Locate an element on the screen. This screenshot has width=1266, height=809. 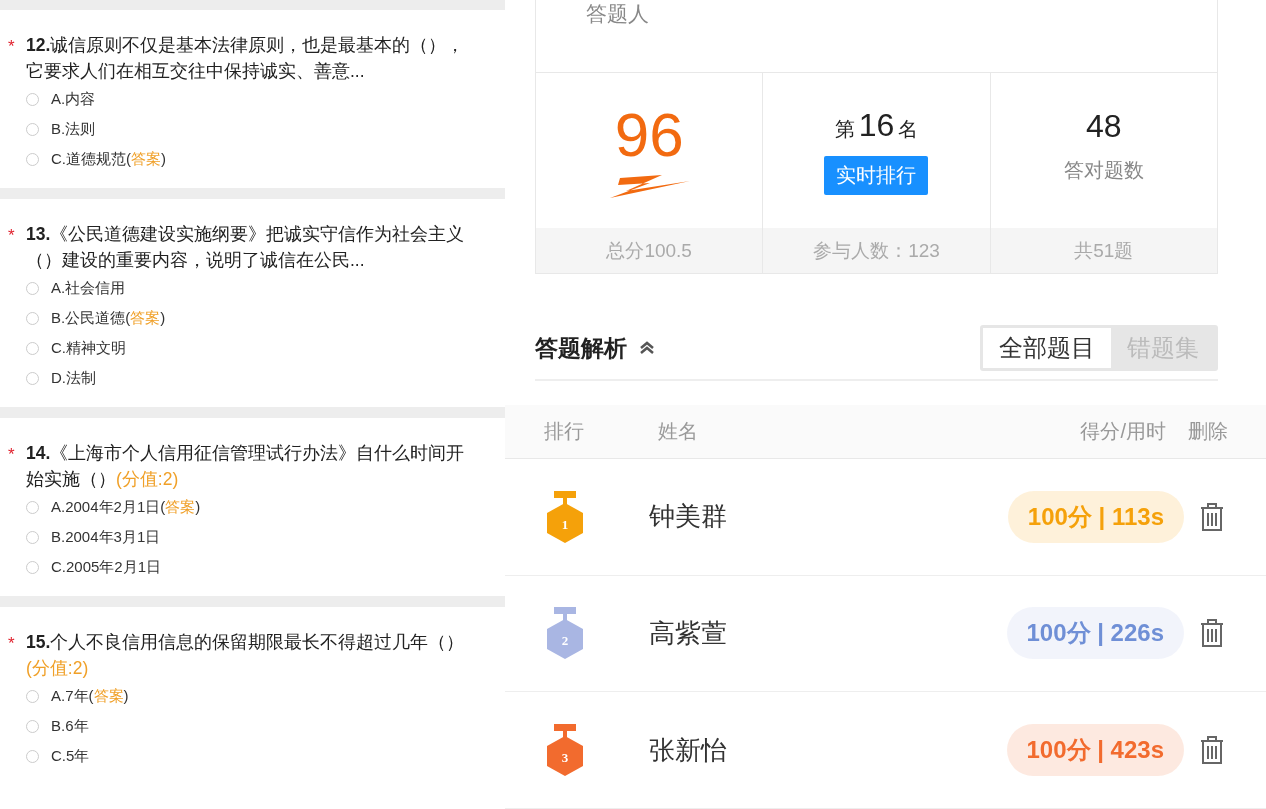
option-label: B.6年 is located at coordinates (70, 726).